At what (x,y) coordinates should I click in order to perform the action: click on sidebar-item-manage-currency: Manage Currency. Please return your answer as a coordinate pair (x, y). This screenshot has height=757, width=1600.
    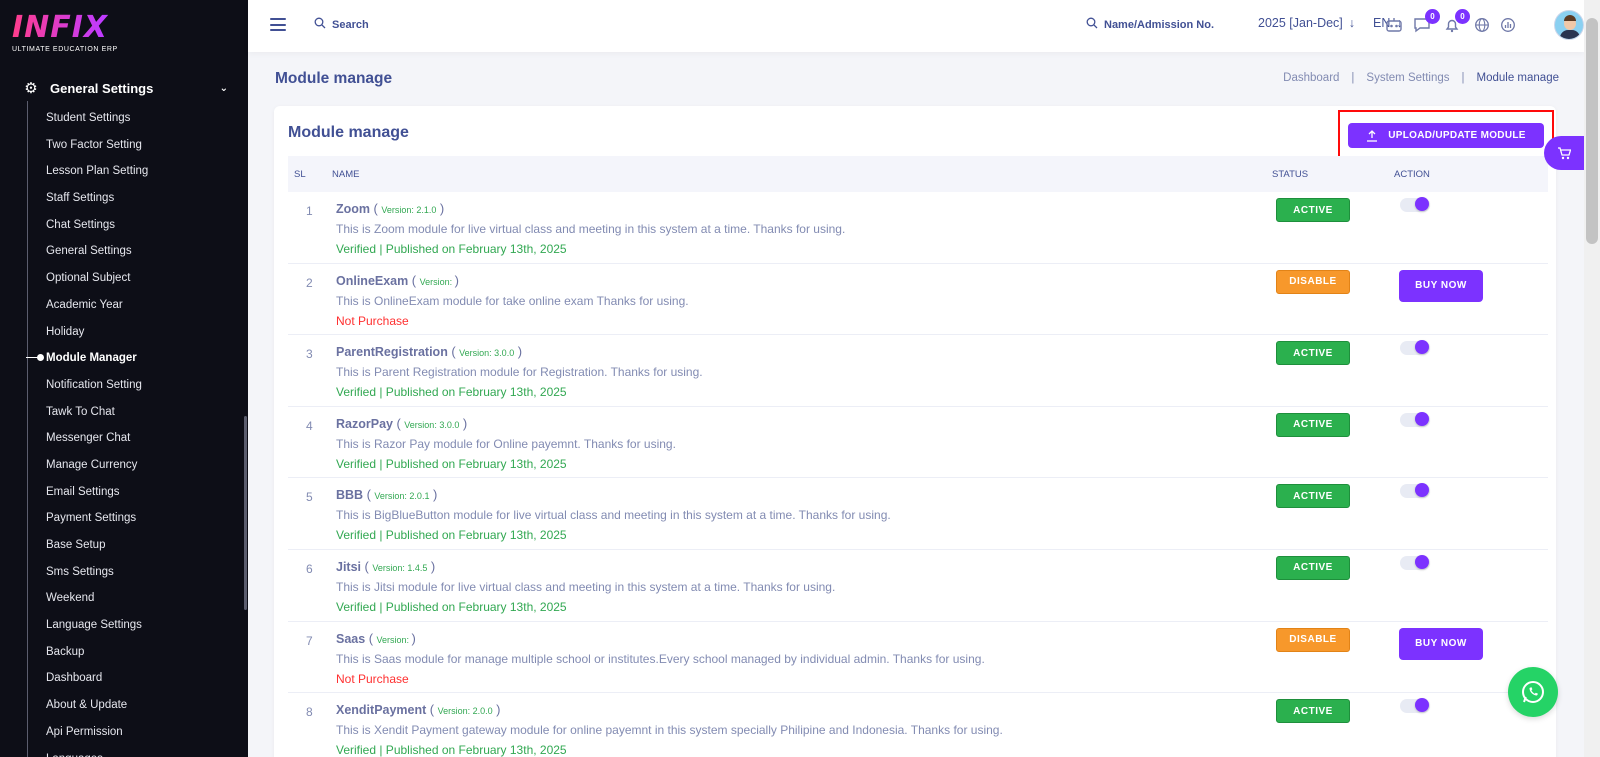
    Looking at the image, I should click on (141, 468).